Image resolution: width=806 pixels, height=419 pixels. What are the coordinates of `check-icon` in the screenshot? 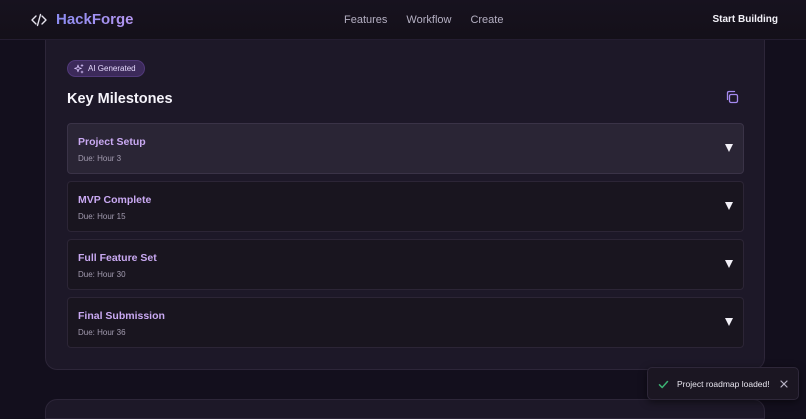 It's located at (663, 384).